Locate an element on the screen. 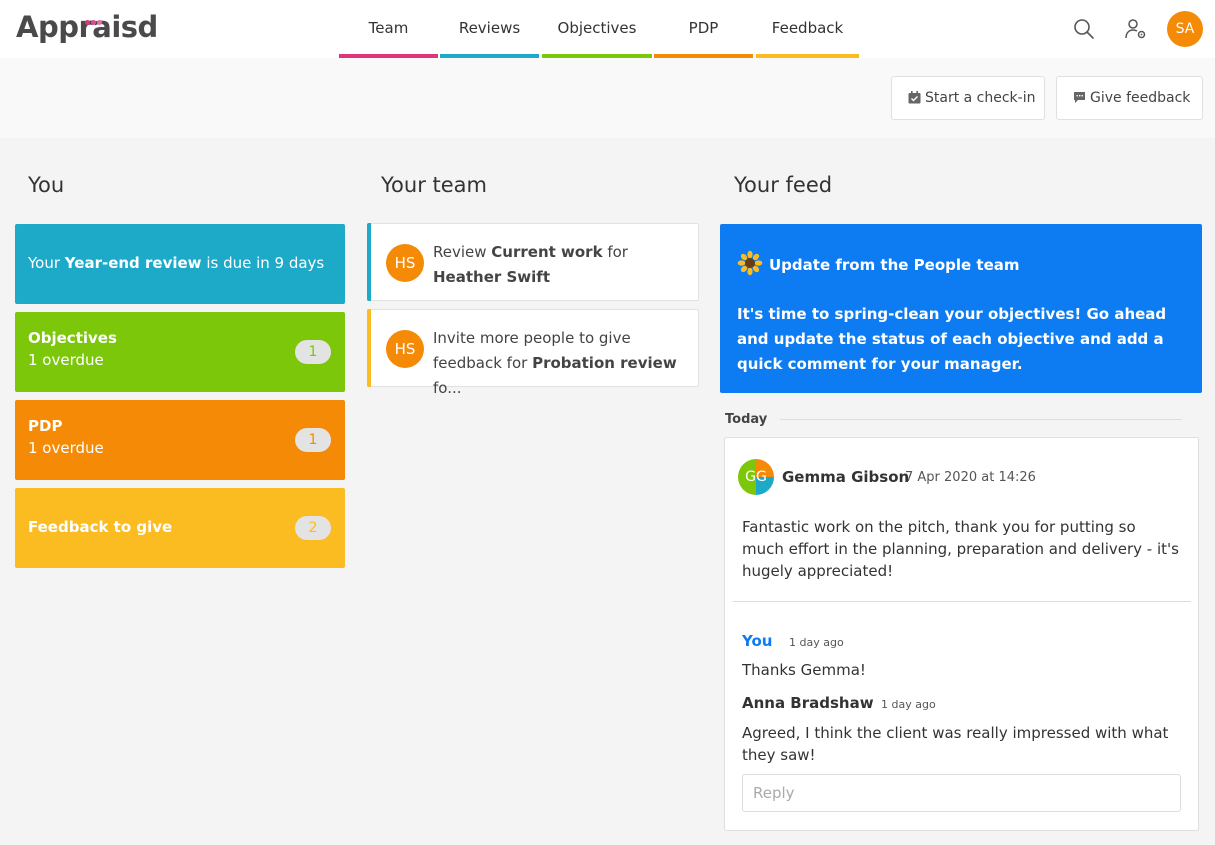  review-name: Year-end review is located at coordinates (133, 263).